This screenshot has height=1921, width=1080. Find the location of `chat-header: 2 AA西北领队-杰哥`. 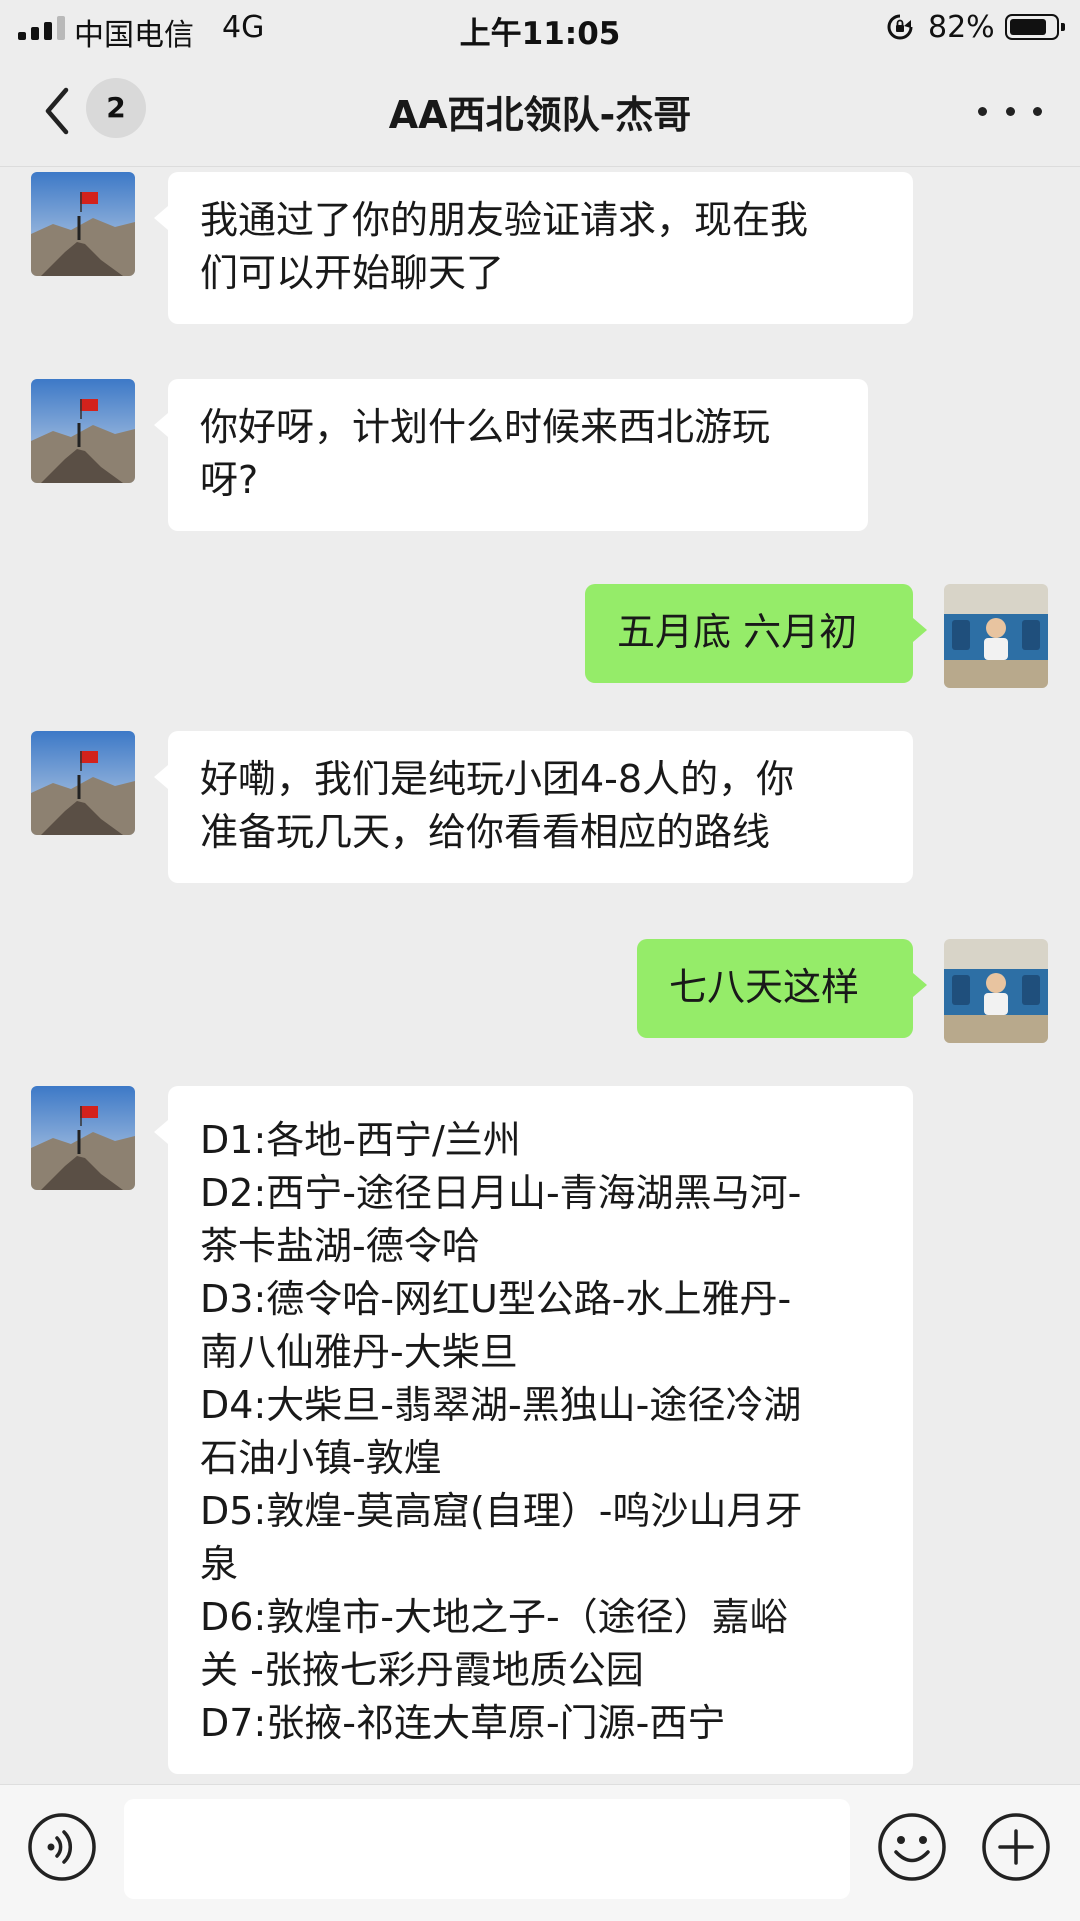

chat-header: 2 AA西北领队-杰哥 is located at coordinates (540, 111).